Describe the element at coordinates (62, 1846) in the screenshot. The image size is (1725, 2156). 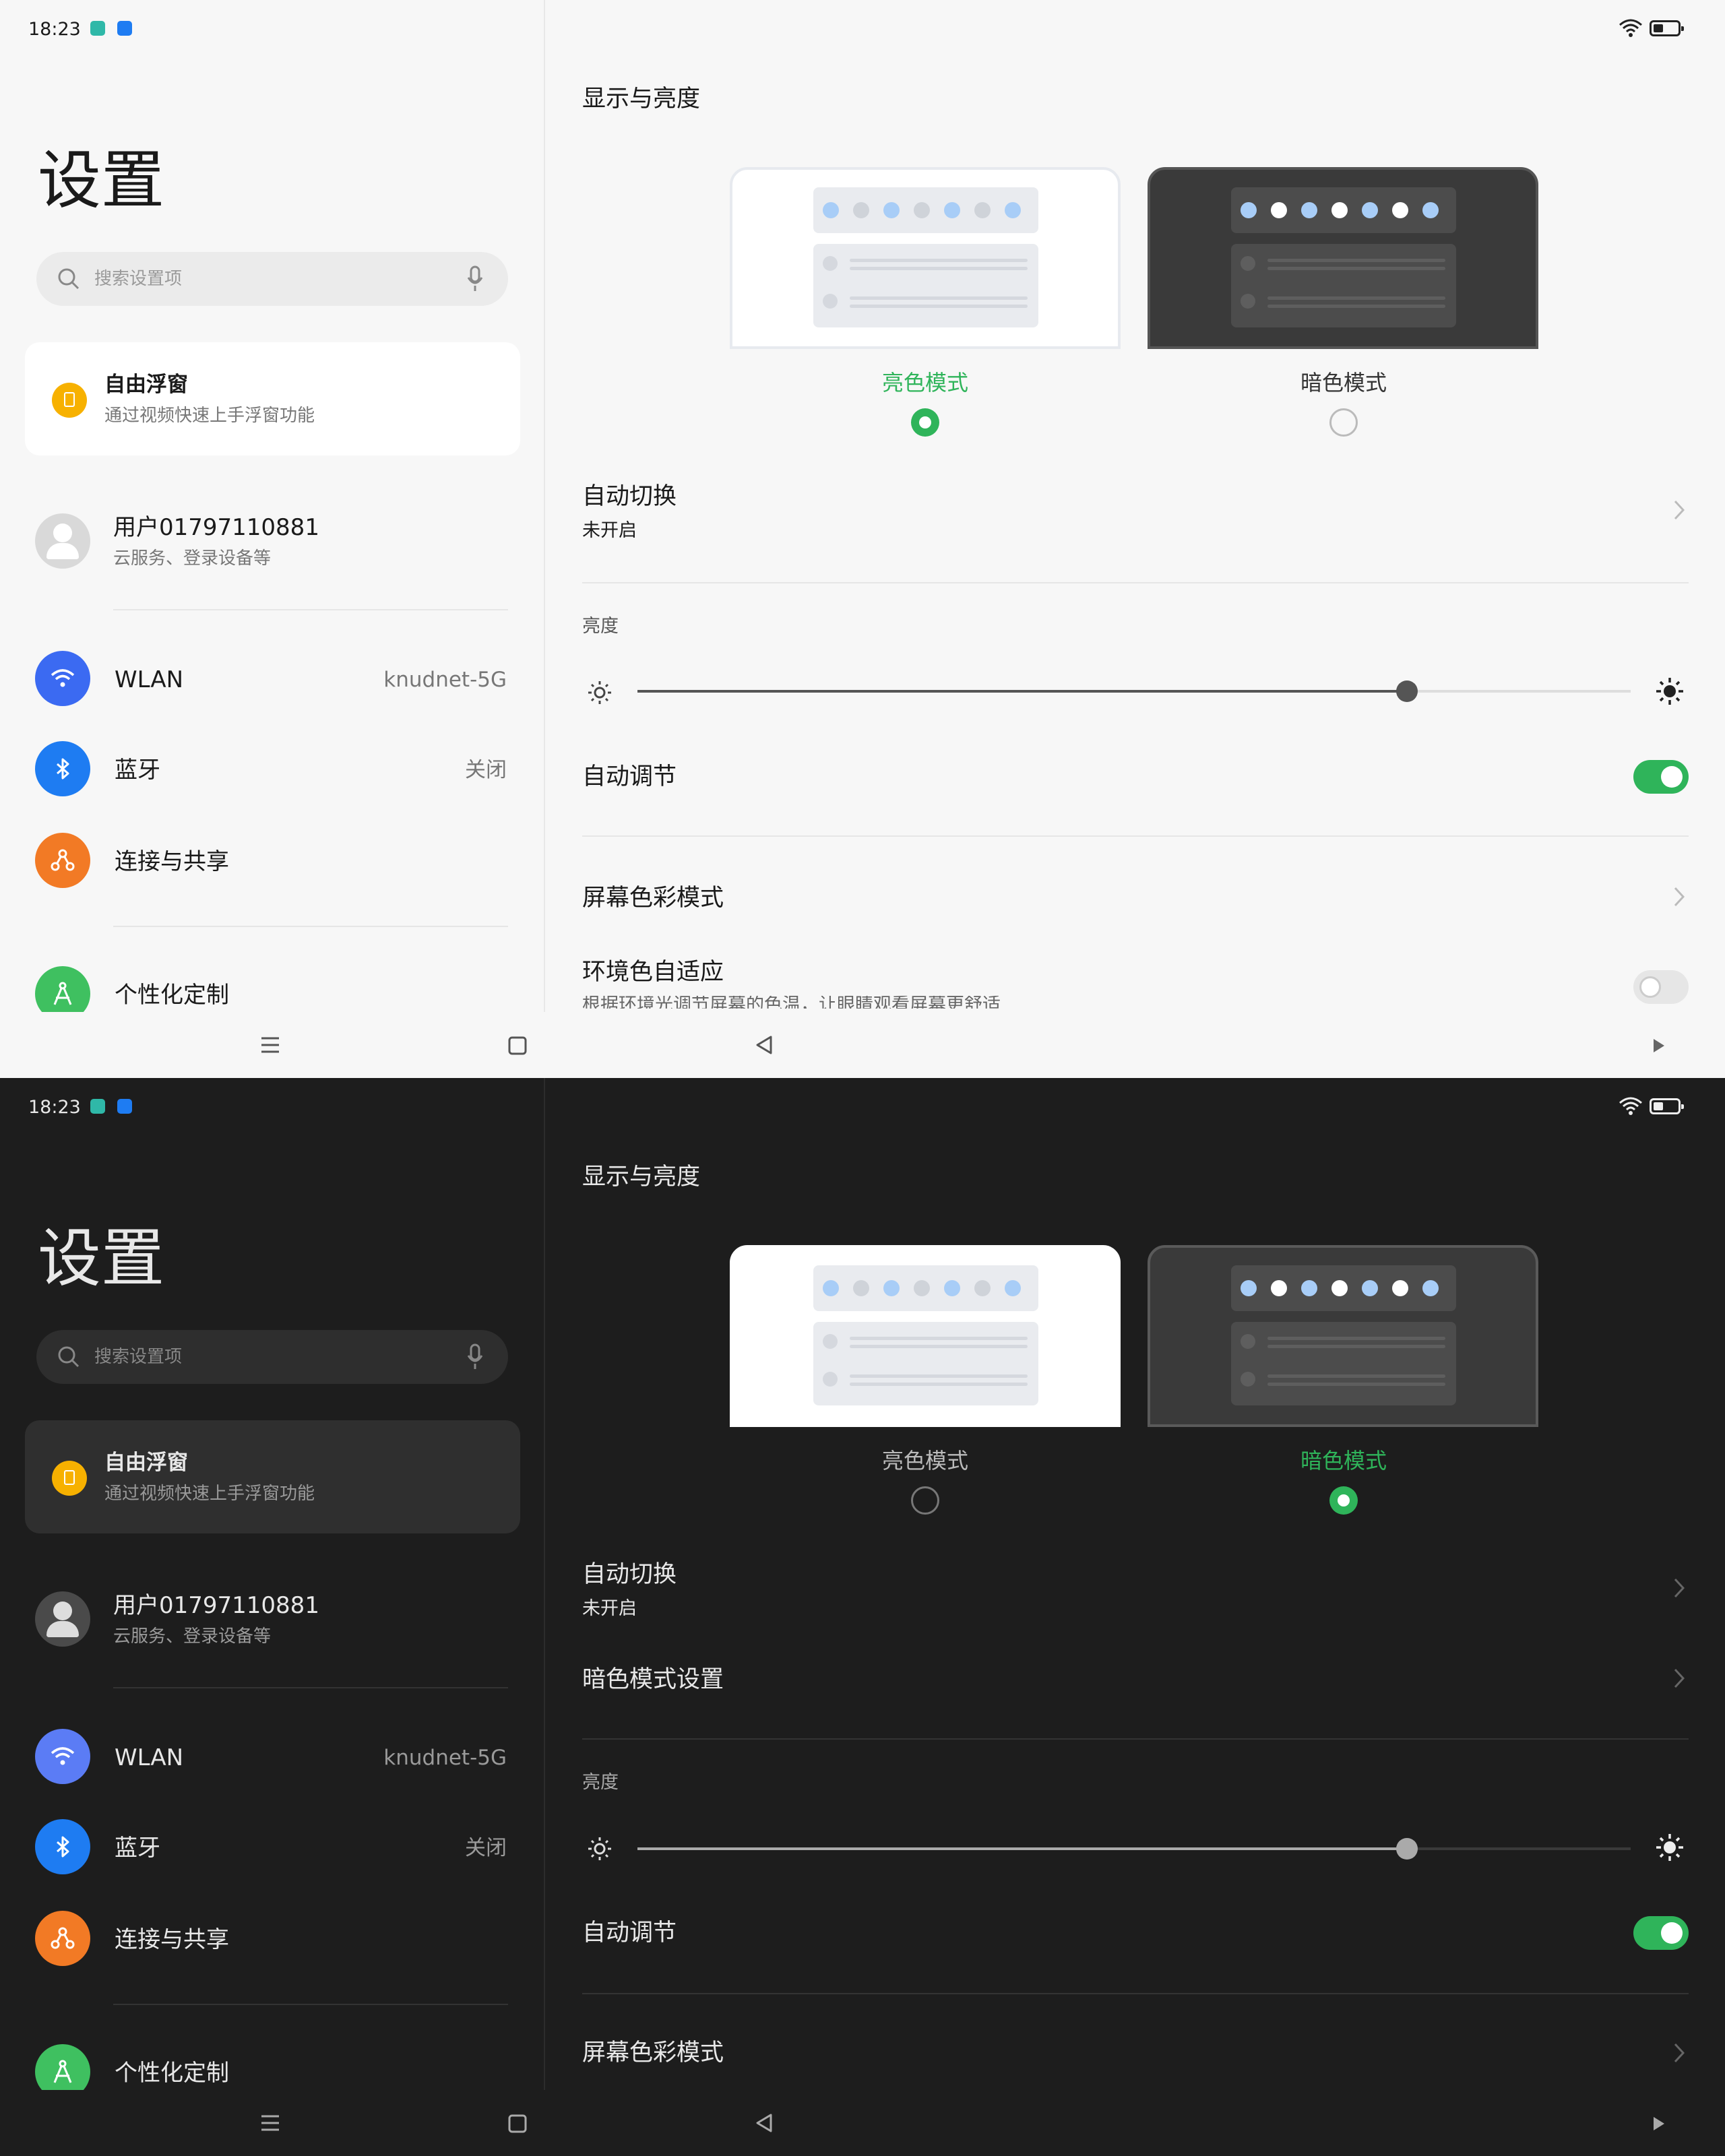
I see `bluetooth-icon` at that location.